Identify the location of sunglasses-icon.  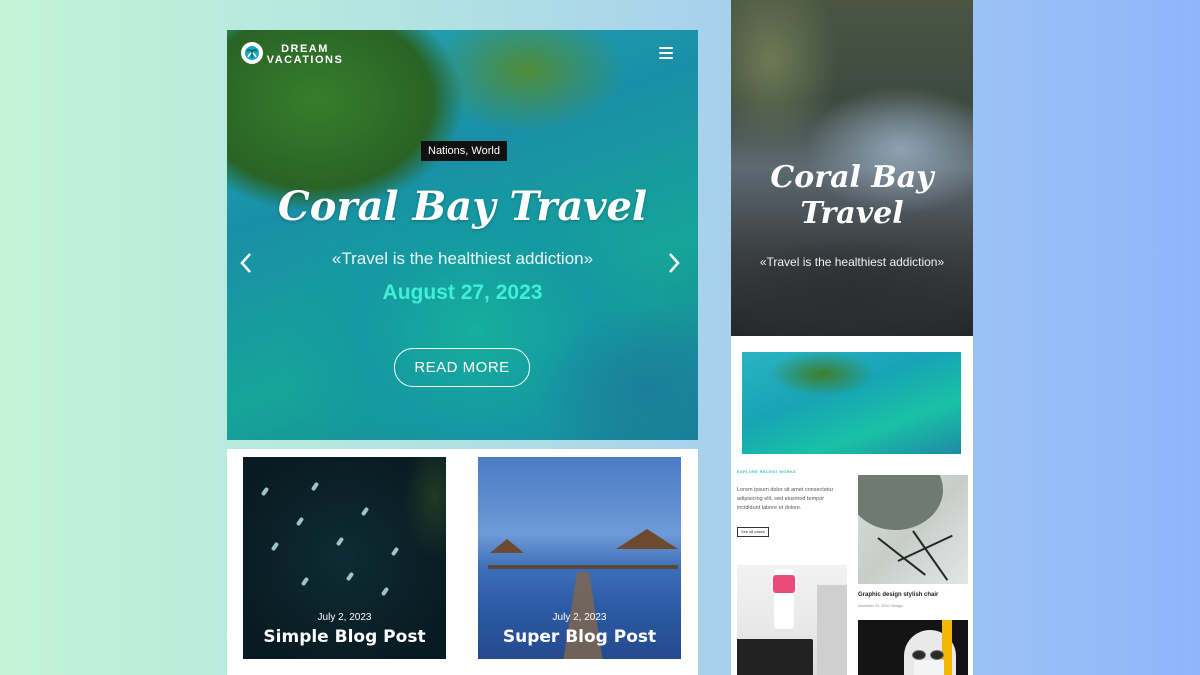
(929, 655).